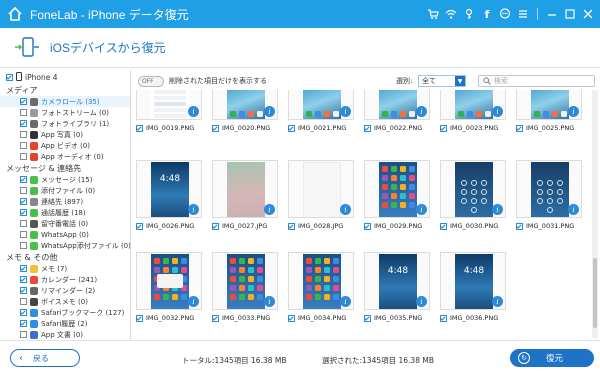 The height and width of the screenshot is (377, 600). I want to click on facebook-icon: f, so click(487, 14).